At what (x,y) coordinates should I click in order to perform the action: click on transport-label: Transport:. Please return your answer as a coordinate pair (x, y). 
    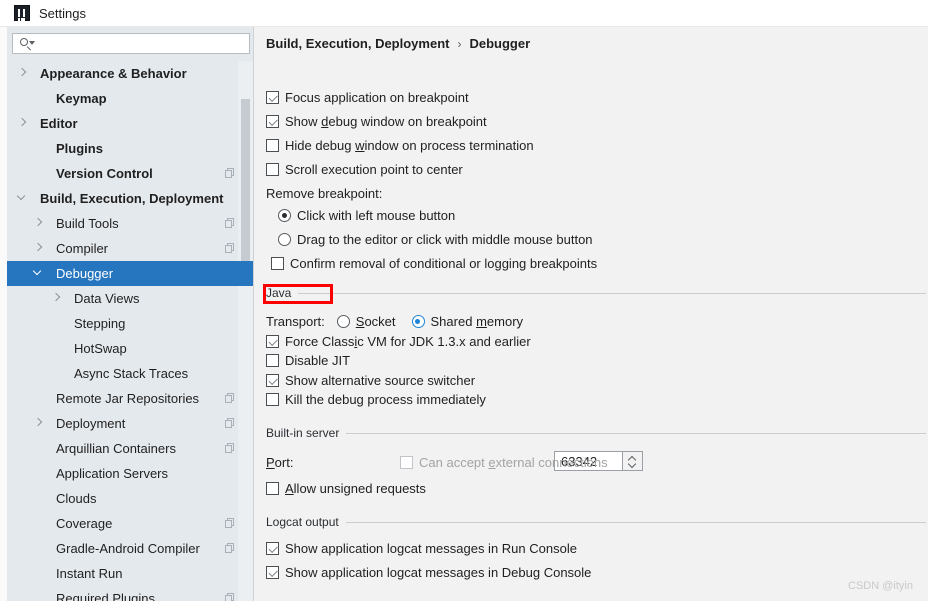
    Looking at the image, I should click on (295, 321).